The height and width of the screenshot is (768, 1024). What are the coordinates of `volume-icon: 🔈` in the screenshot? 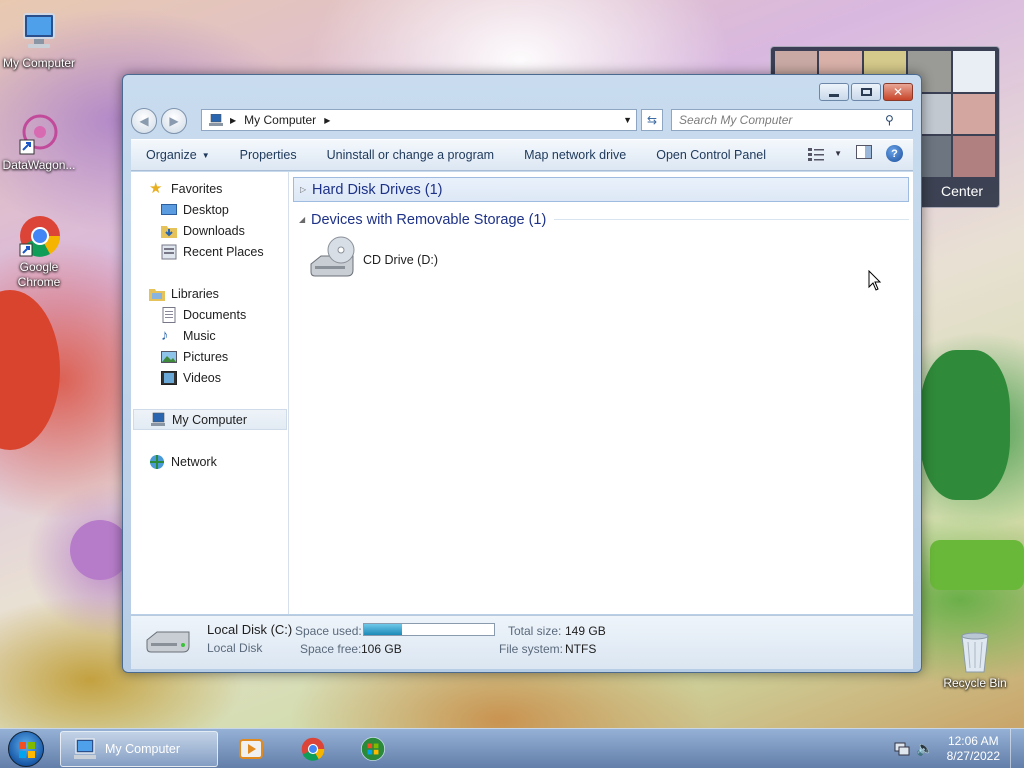 It's located at (924, 748).